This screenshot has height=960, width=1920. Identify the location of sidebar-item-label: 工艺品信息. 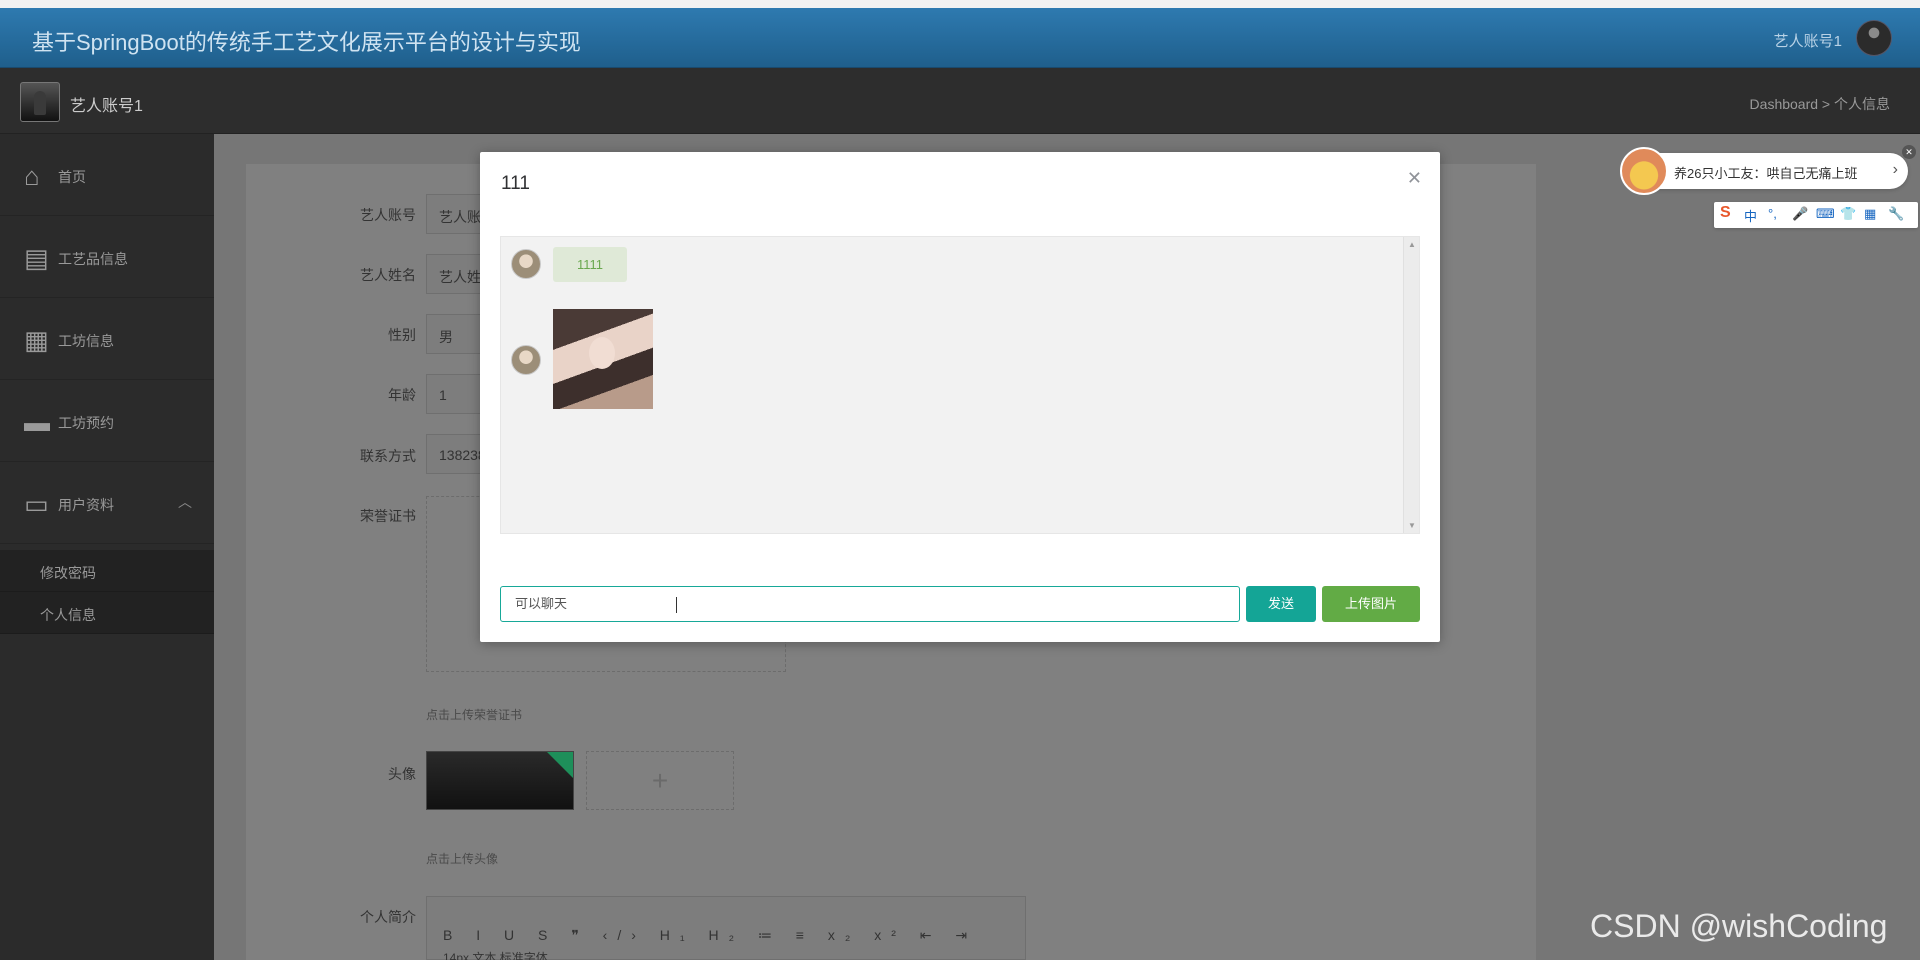
(93, 259).